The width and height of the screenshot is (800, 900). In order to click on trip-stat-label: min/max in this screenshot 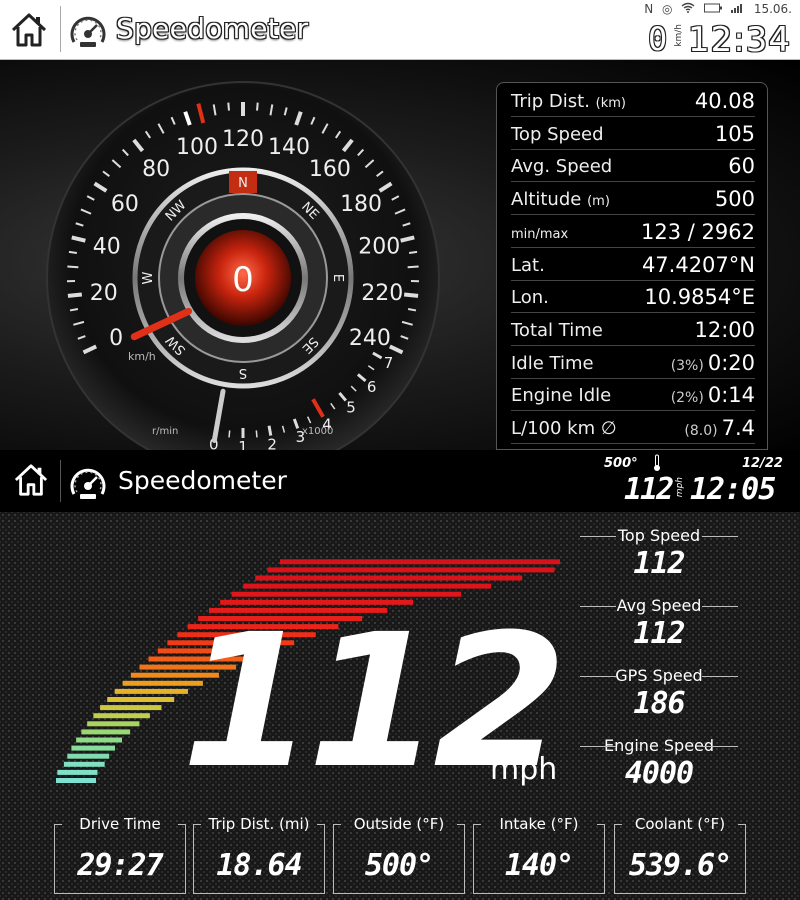, I will do `click(539, 232)`.